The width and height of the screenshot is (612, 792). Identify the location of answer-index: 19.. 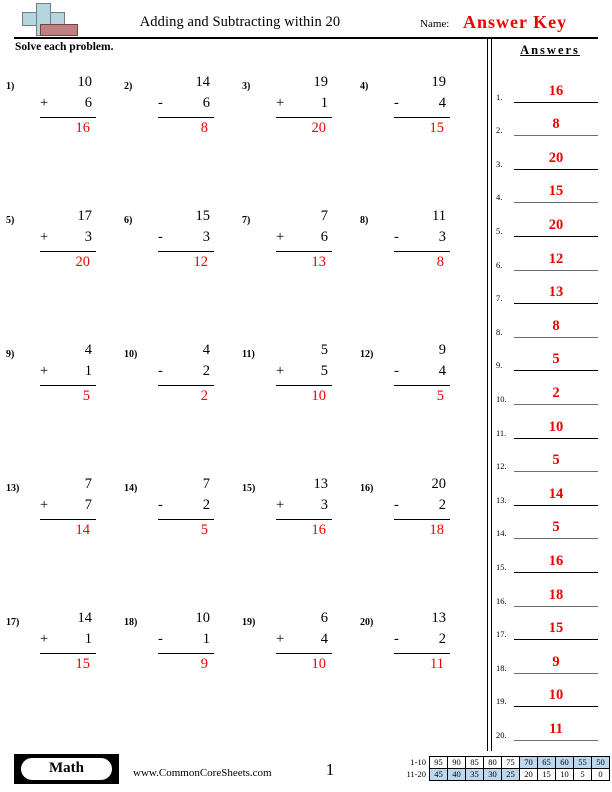
(501, 701).